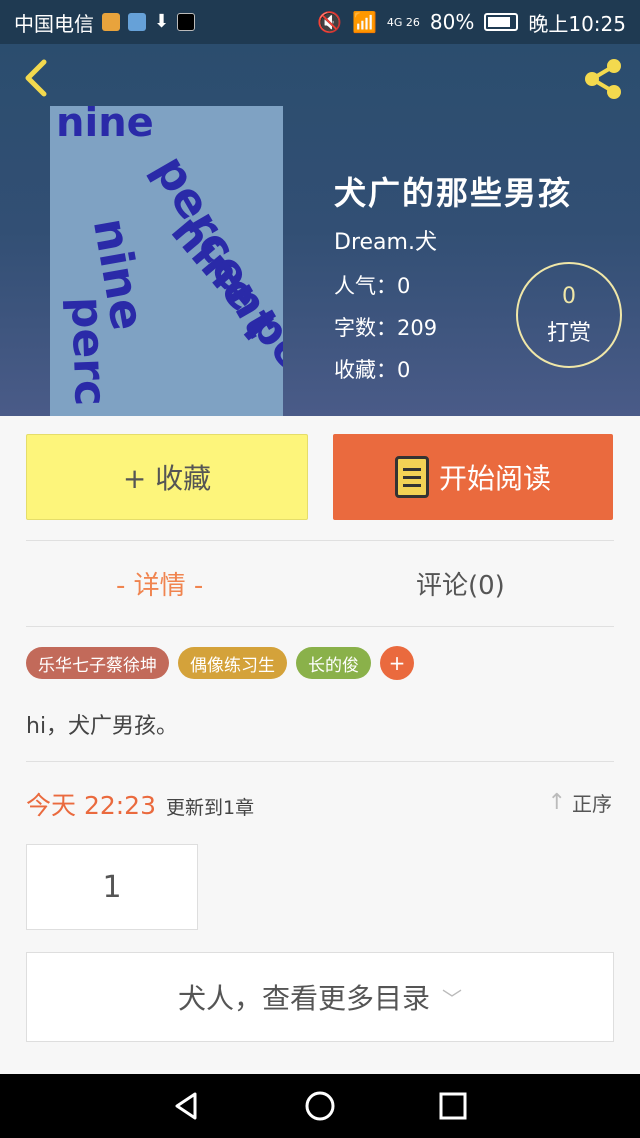 This screenshot has width=640, height=1138. I want to click on cover-text: perc, so click(88, 351).